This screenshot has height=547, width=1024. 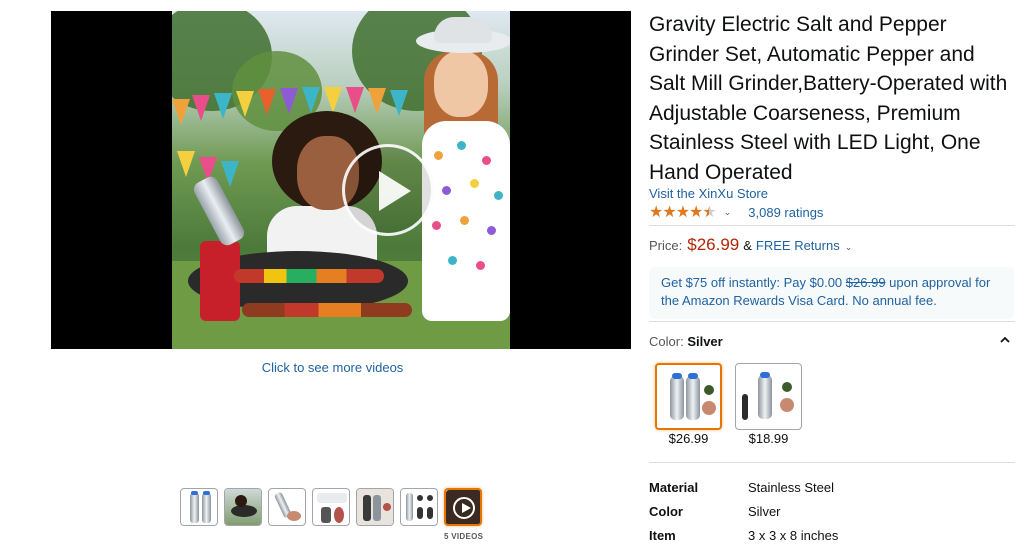 I want to click on color-selector-label: Color: Silver, so click(x=686, y=341).